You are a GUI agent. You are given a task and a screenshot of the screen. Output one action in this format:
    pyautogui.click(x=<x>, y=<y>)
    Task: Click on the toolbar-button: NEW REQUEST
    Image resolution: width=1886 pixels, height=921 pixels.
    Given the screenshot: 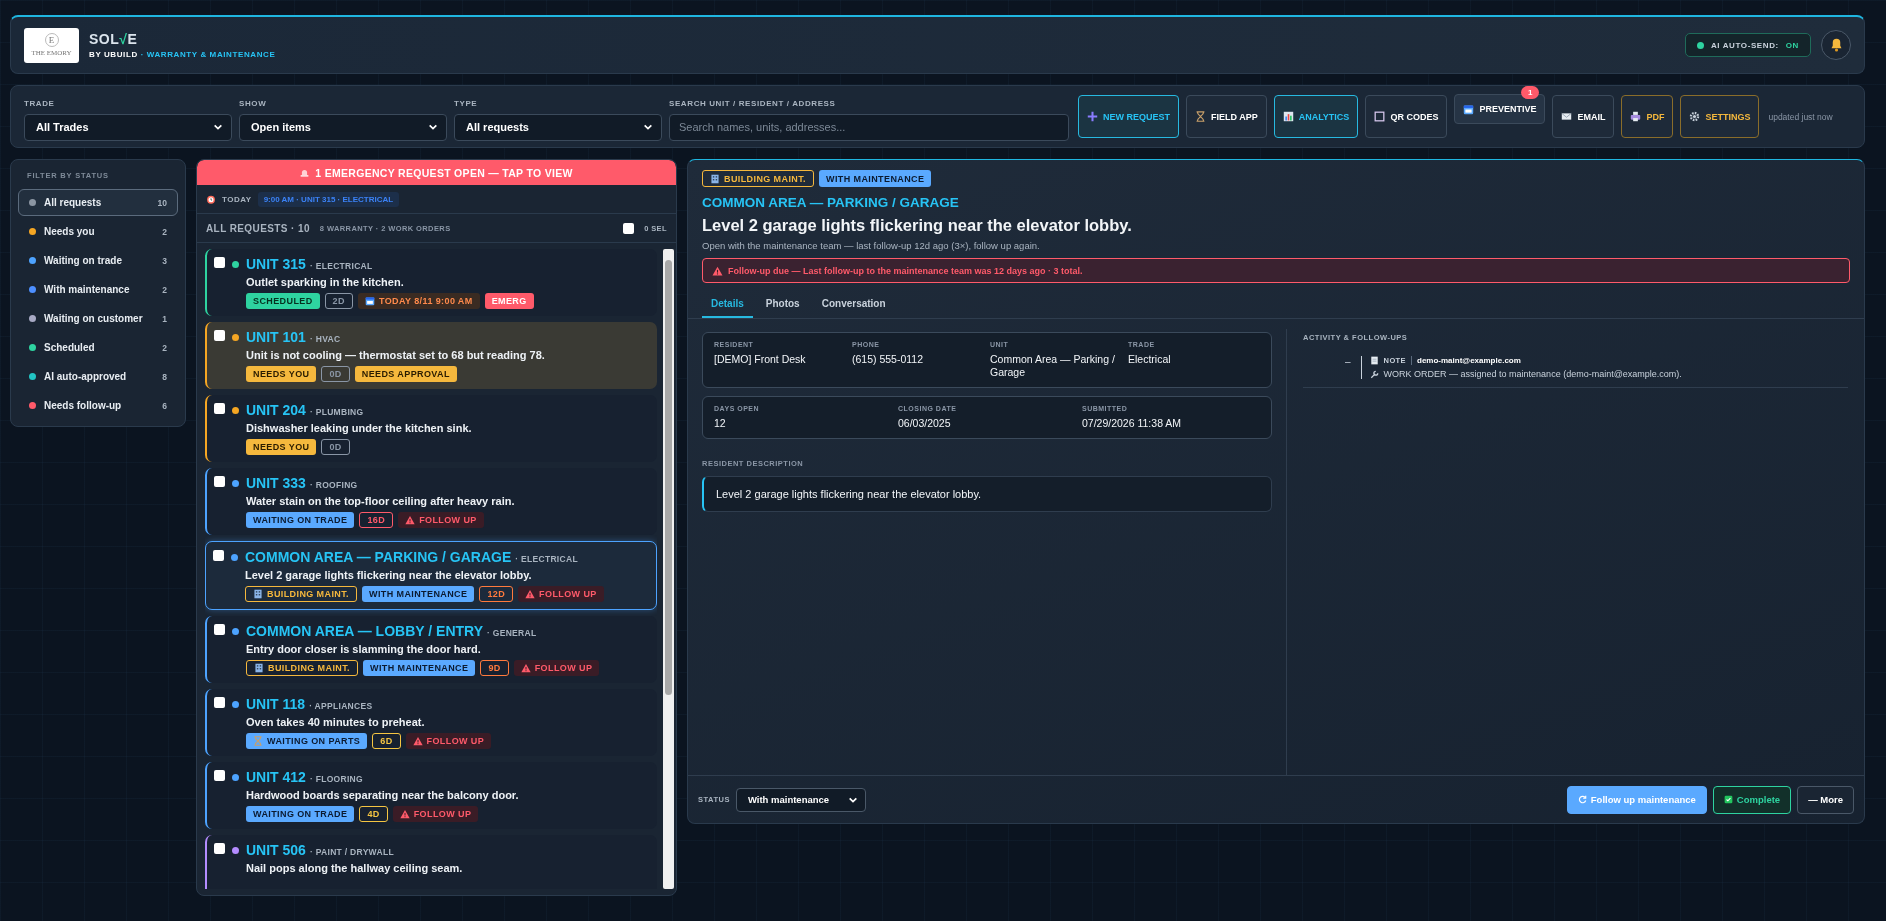 What is the action you would take?
    pyautogui.click(x=1128, y=116)
    